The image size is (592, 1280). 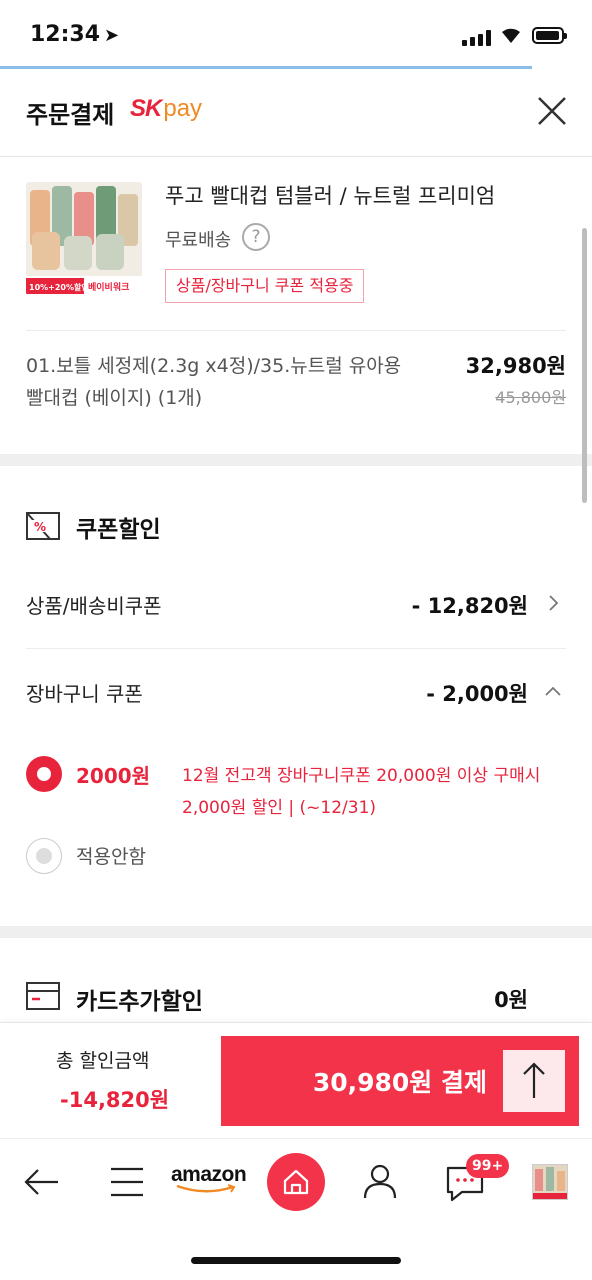 I want to click on home-button, so click(x=296, y=1182).